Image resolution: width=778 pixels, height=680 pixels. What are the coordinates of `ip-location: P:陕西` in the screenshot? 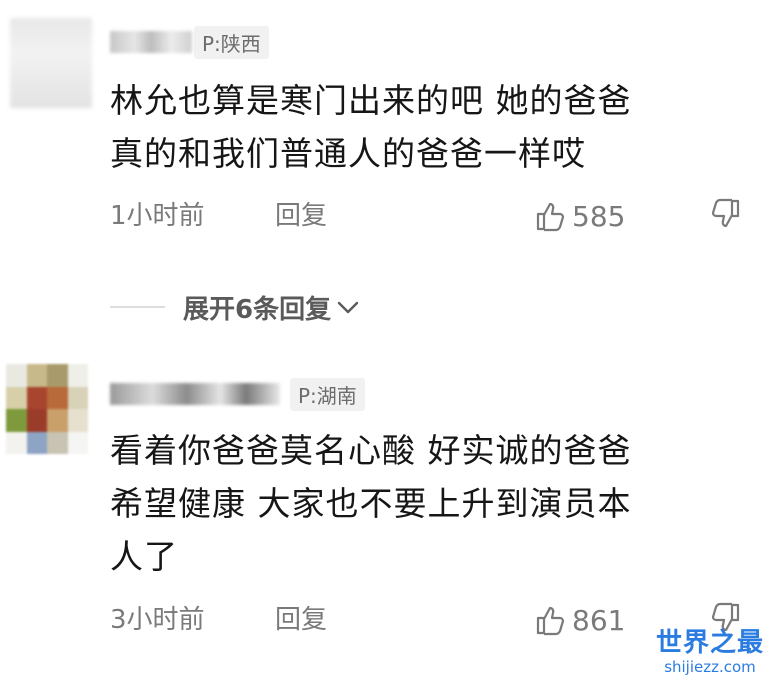 It's located at (231, 42).